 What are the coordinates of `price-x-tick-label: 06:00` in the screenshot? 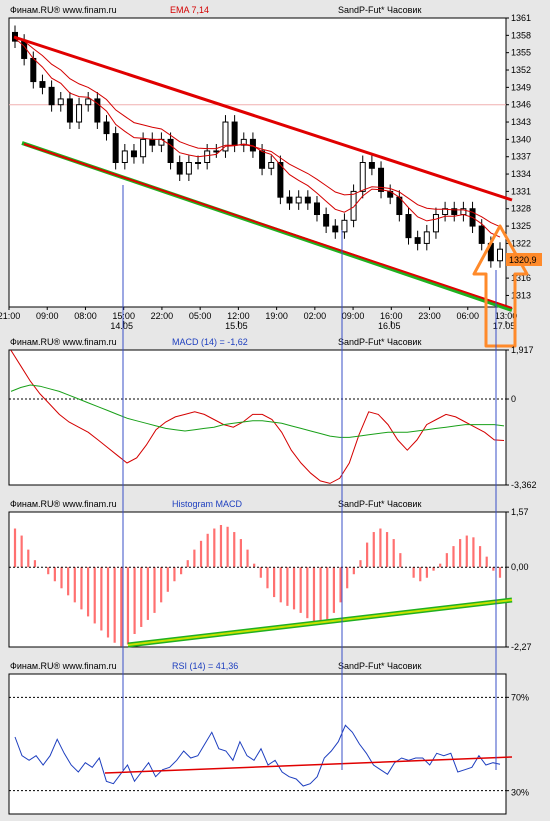 It's located at (468, 316).